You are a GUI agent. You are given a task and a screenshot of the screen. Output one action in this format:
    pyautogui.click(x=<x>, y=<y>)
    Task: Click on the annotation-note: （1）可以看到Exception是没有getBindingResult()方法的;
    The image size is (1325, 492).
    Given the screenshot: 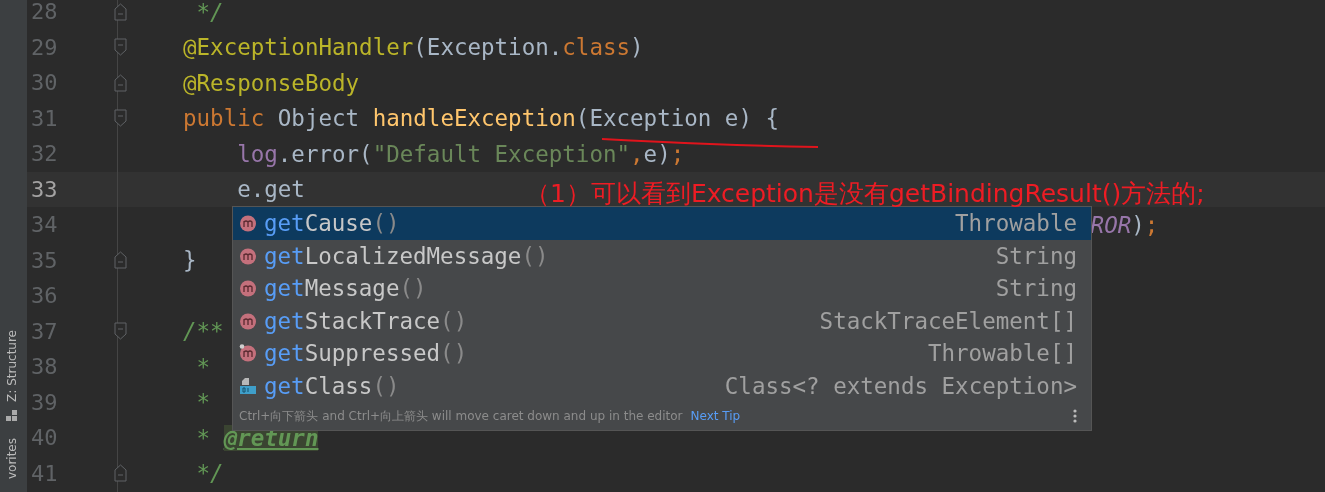 What is the action you would take?
    pyautogui.click(x=865, y=193)
    